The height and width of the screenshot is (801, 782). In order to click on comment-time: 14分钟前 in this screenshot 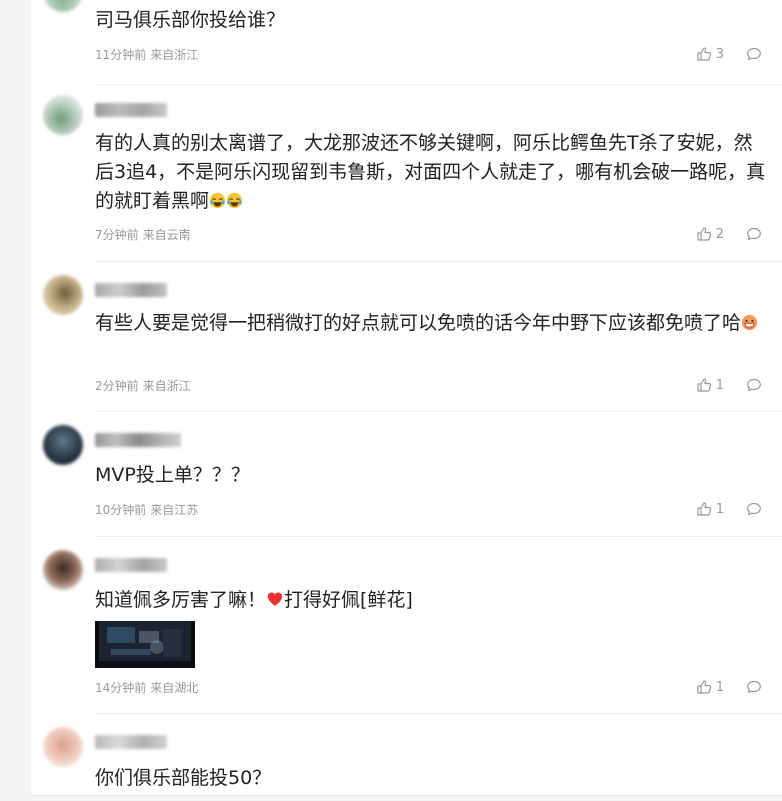, I will do `click(121, 688)`.